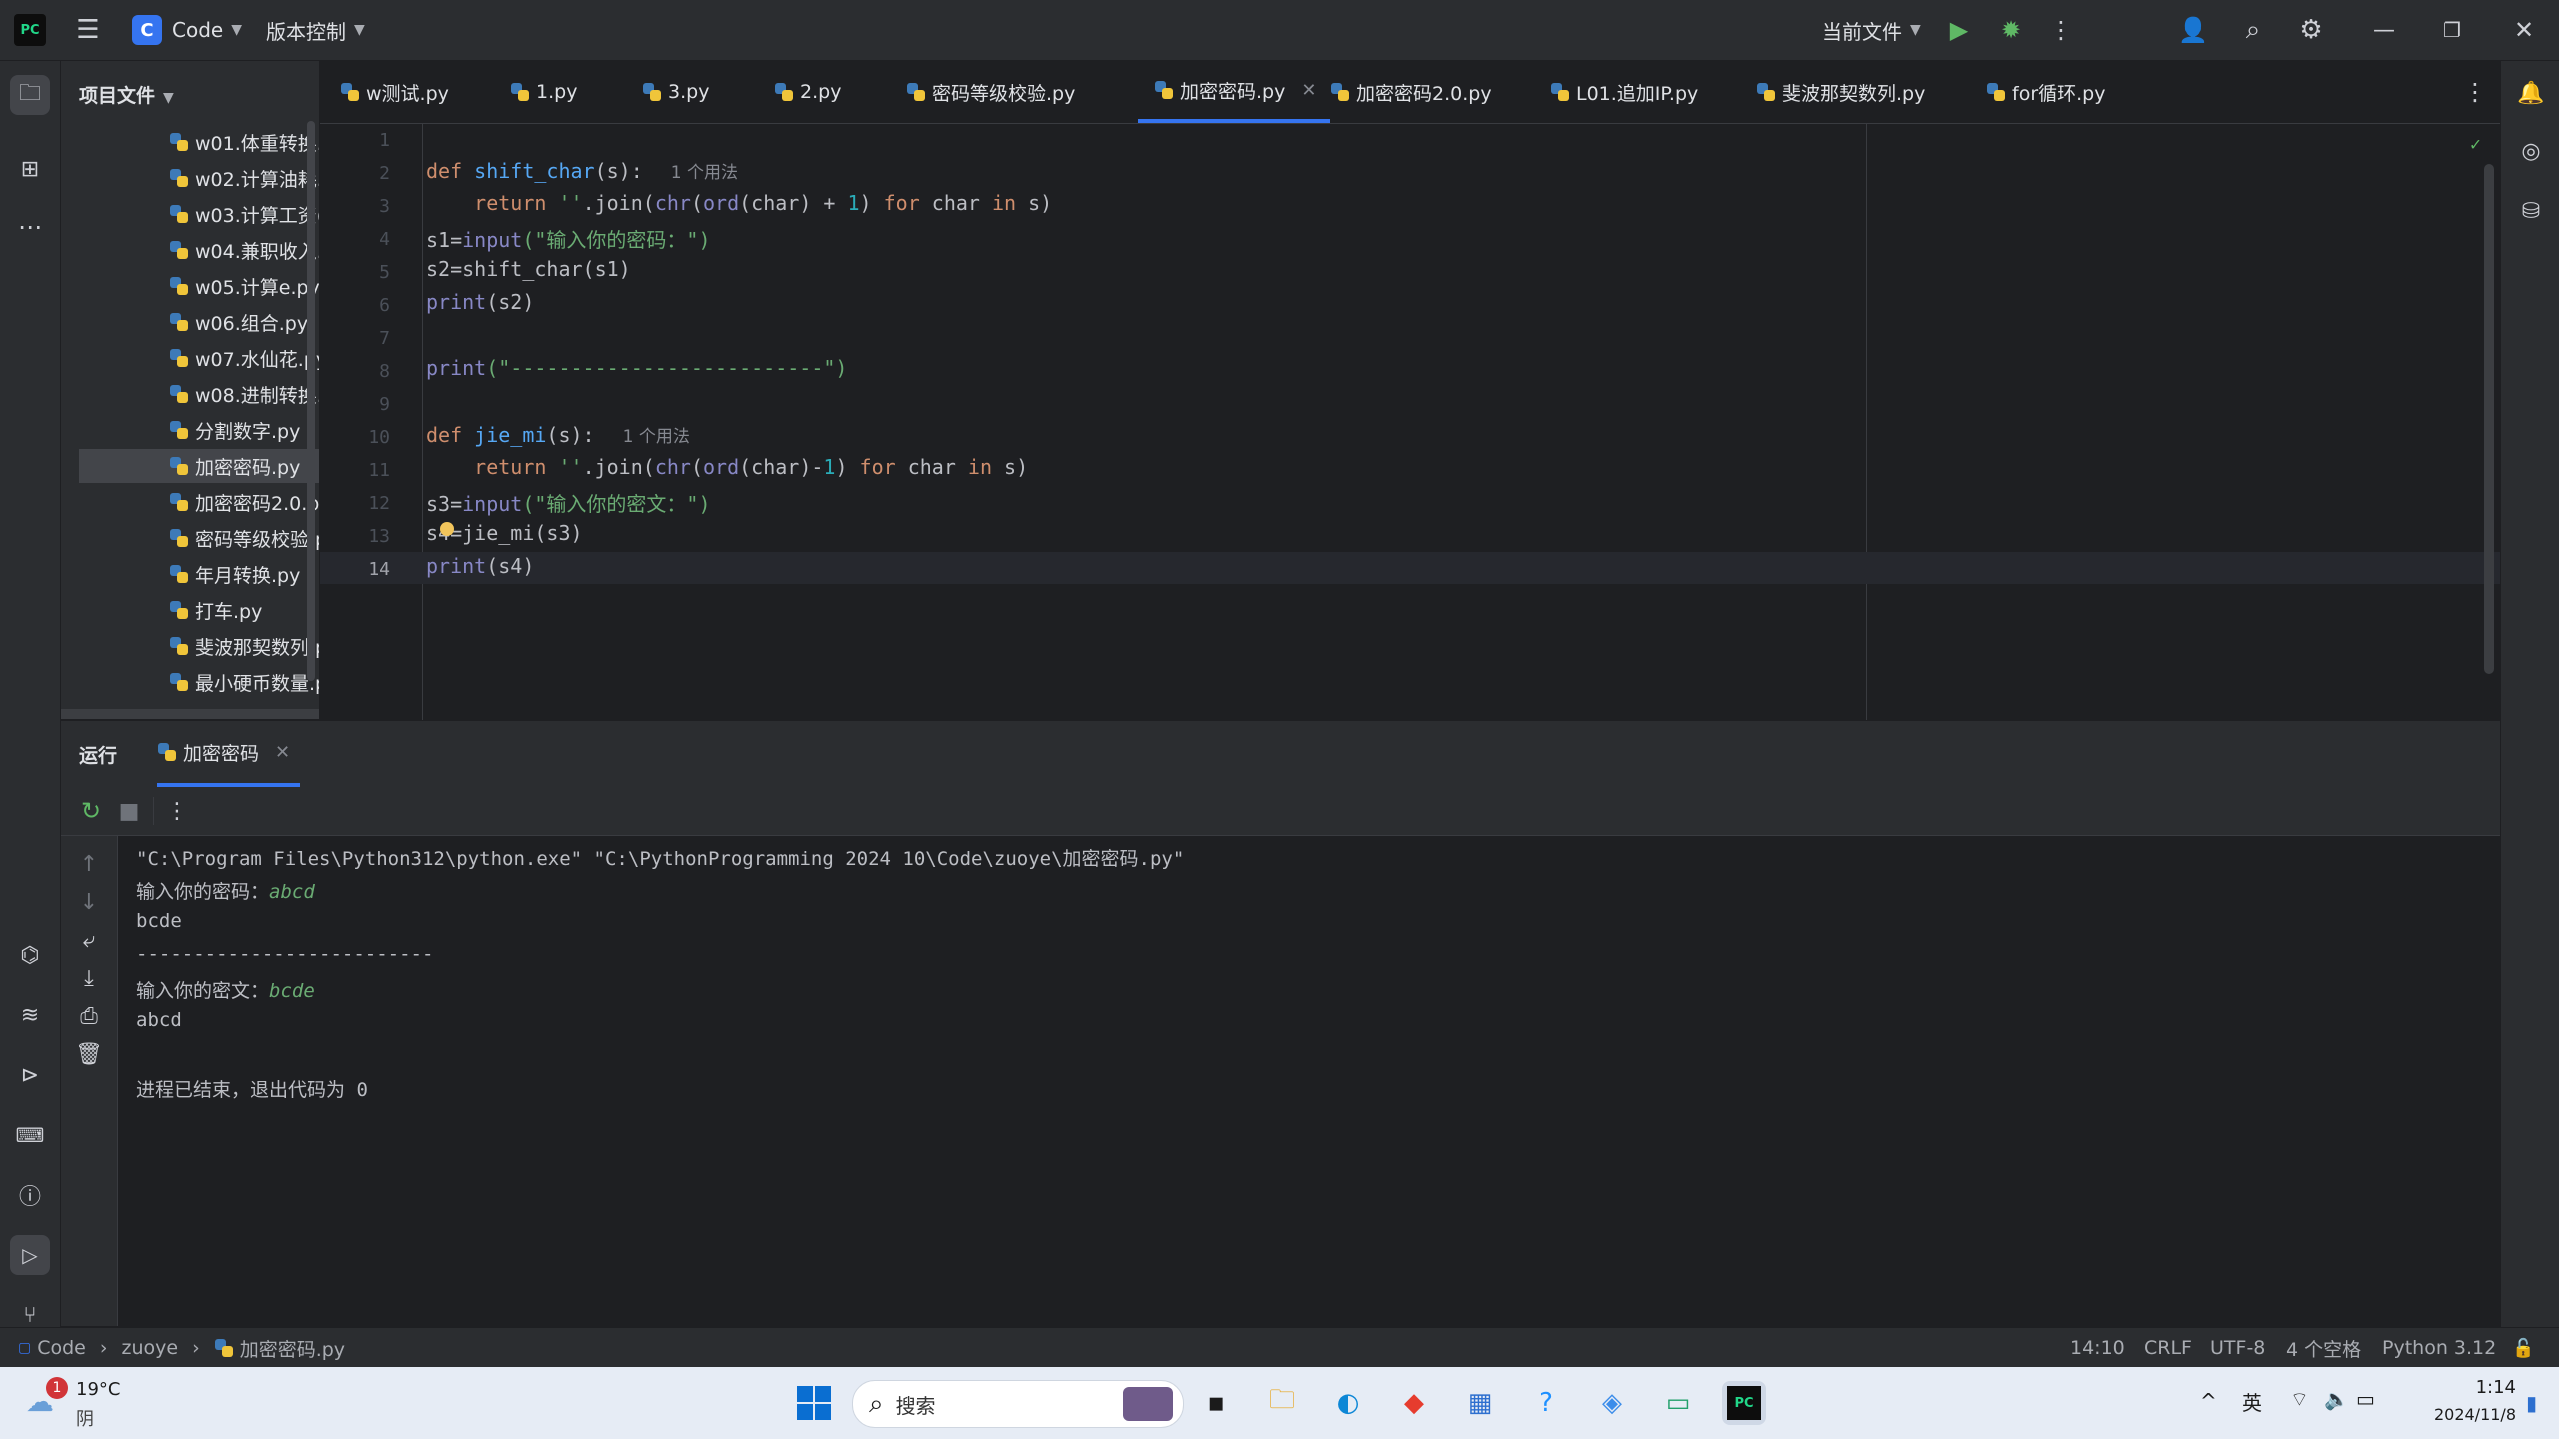 Image resolution: width=2559 pixels, height=1439 pixels. What do you see at coordinates (543, 92) in the screenshot?
I see `tab-1: 1.py` at bounding box center [543, 92].